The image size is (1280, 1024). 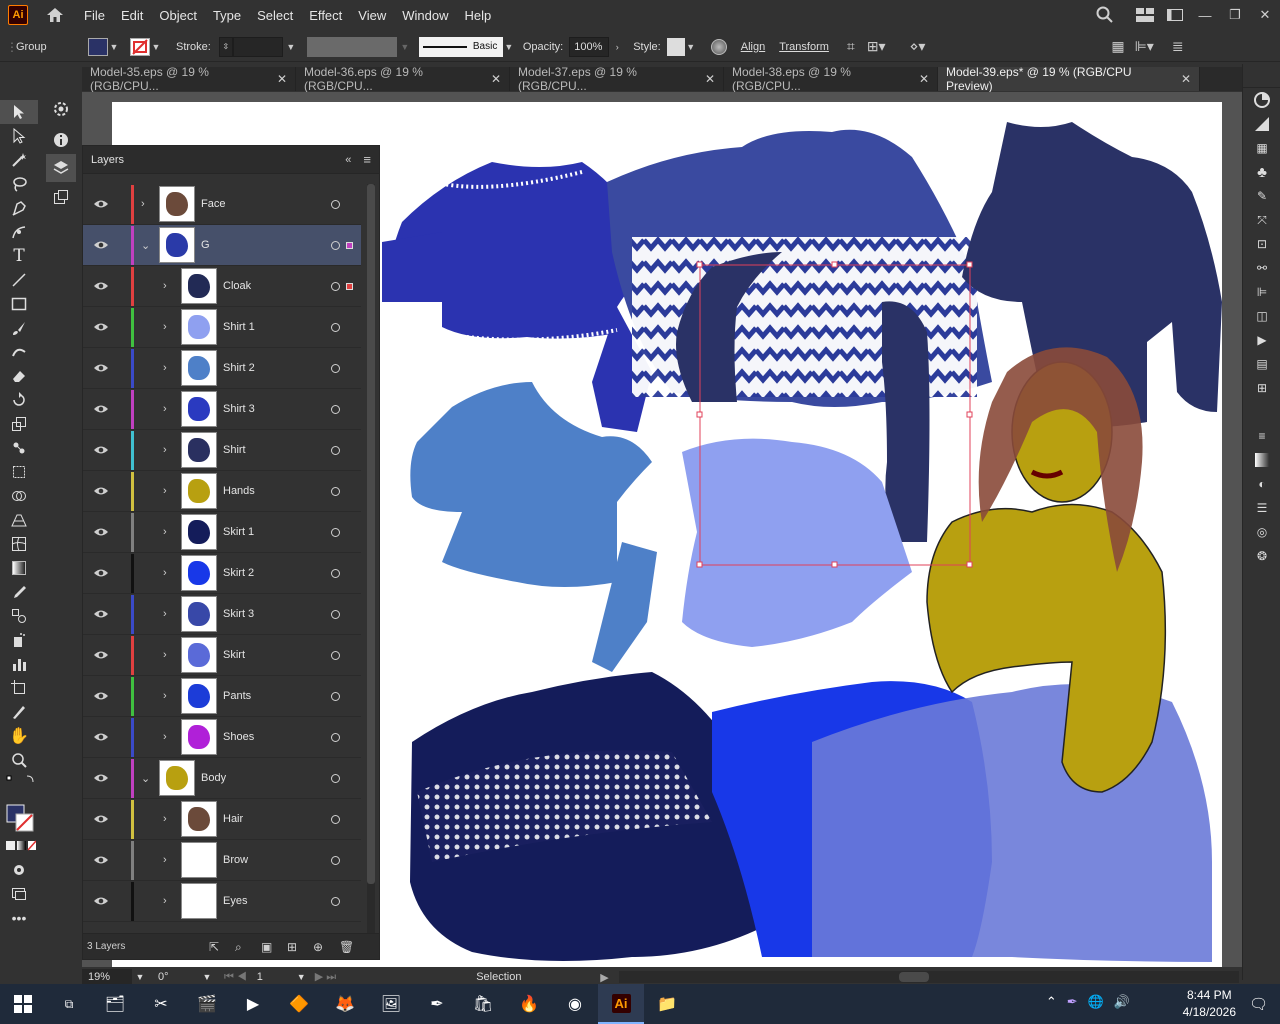 I want to click on last-artboard-icon: ▶ ⏭, so click(x=325, y=977).